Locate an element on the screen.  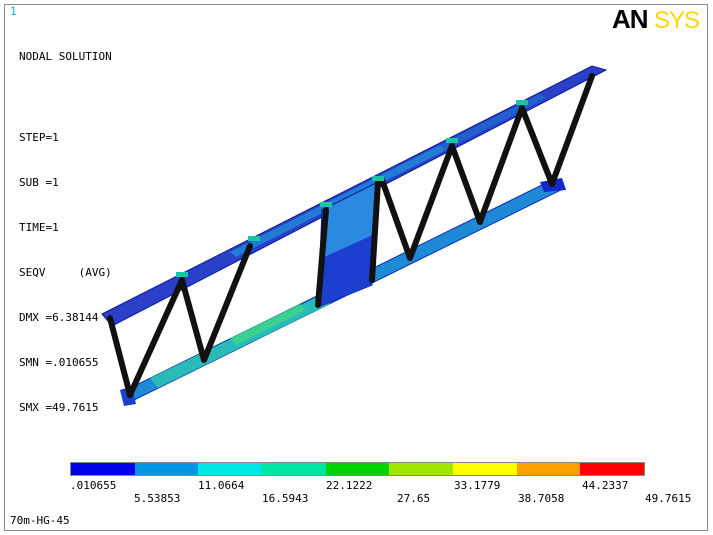
legend-label: .010655 is located at coordinates (93, 485).